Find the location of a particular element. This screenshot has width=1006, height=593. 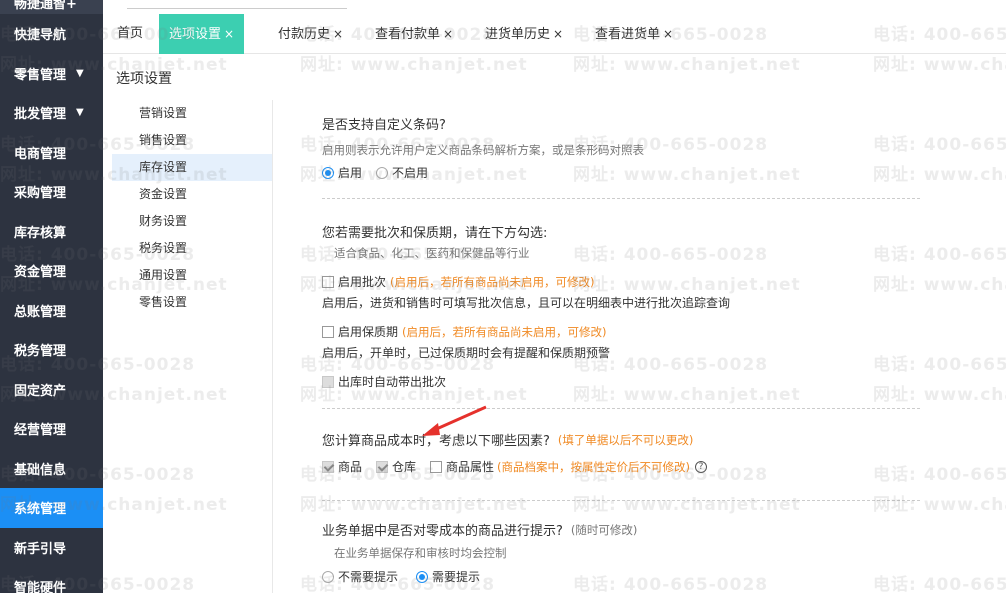

tab: 首页 is located at coordinates (130, 34).